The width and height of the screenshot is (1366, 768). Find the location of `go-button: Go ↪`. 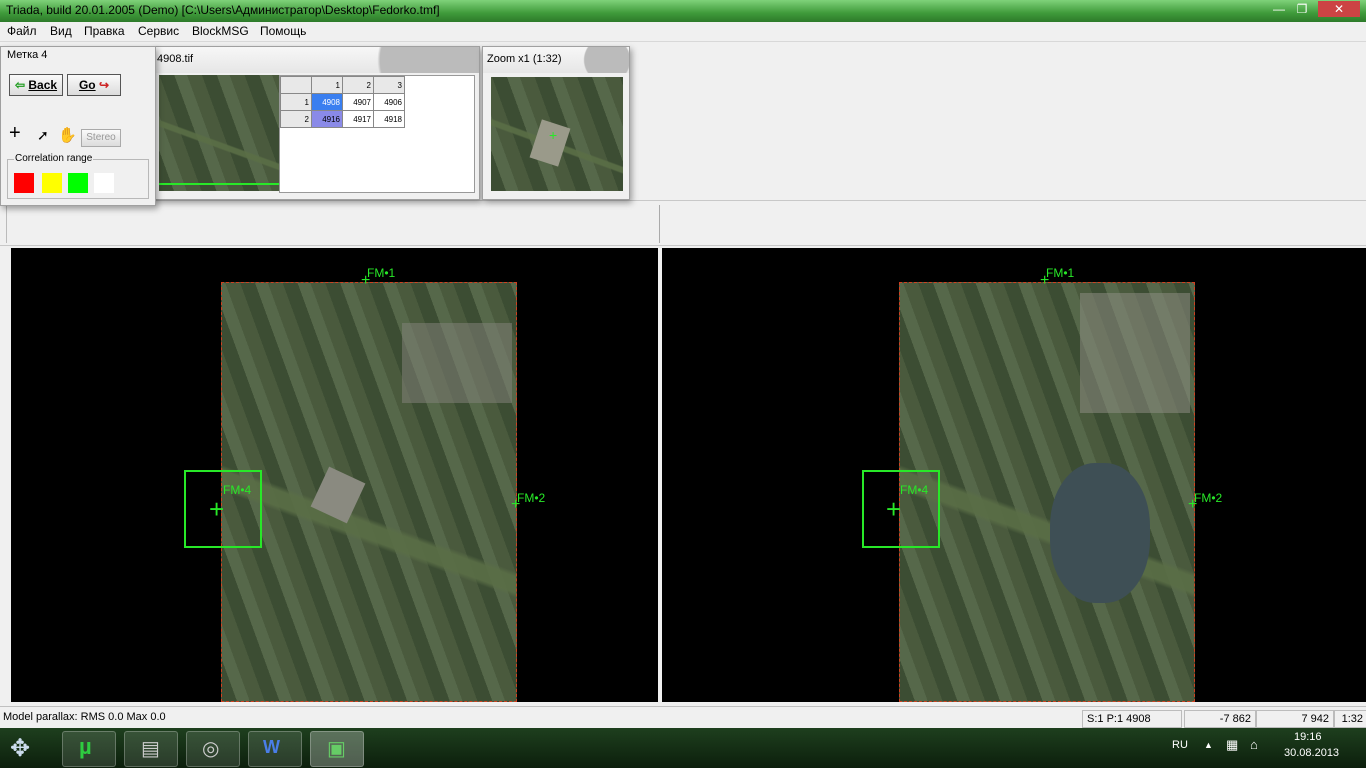

go-button: Go ↪ is located at coordinates (94, 85).